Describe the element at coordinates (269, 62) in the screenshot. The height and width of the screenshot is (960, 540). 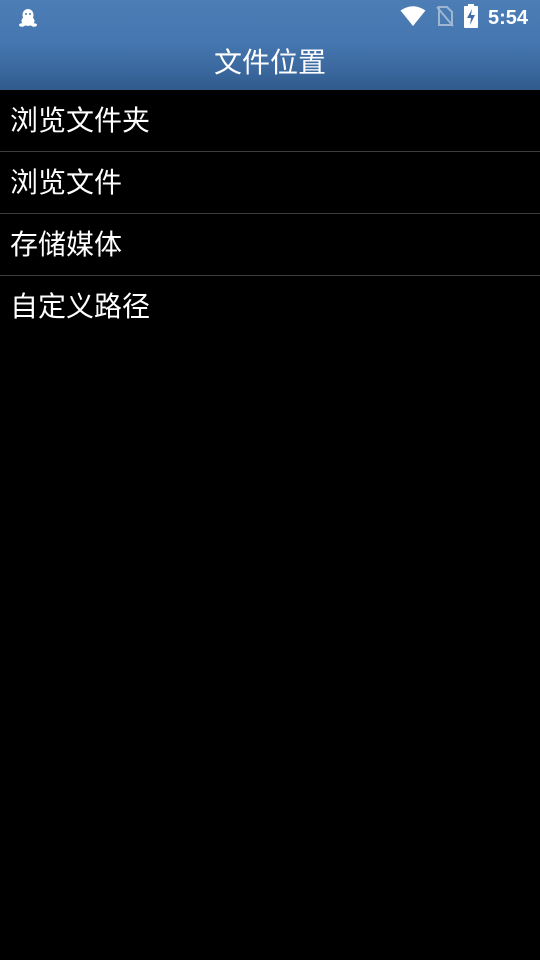
I see `page-title: 文件位置` at that location.